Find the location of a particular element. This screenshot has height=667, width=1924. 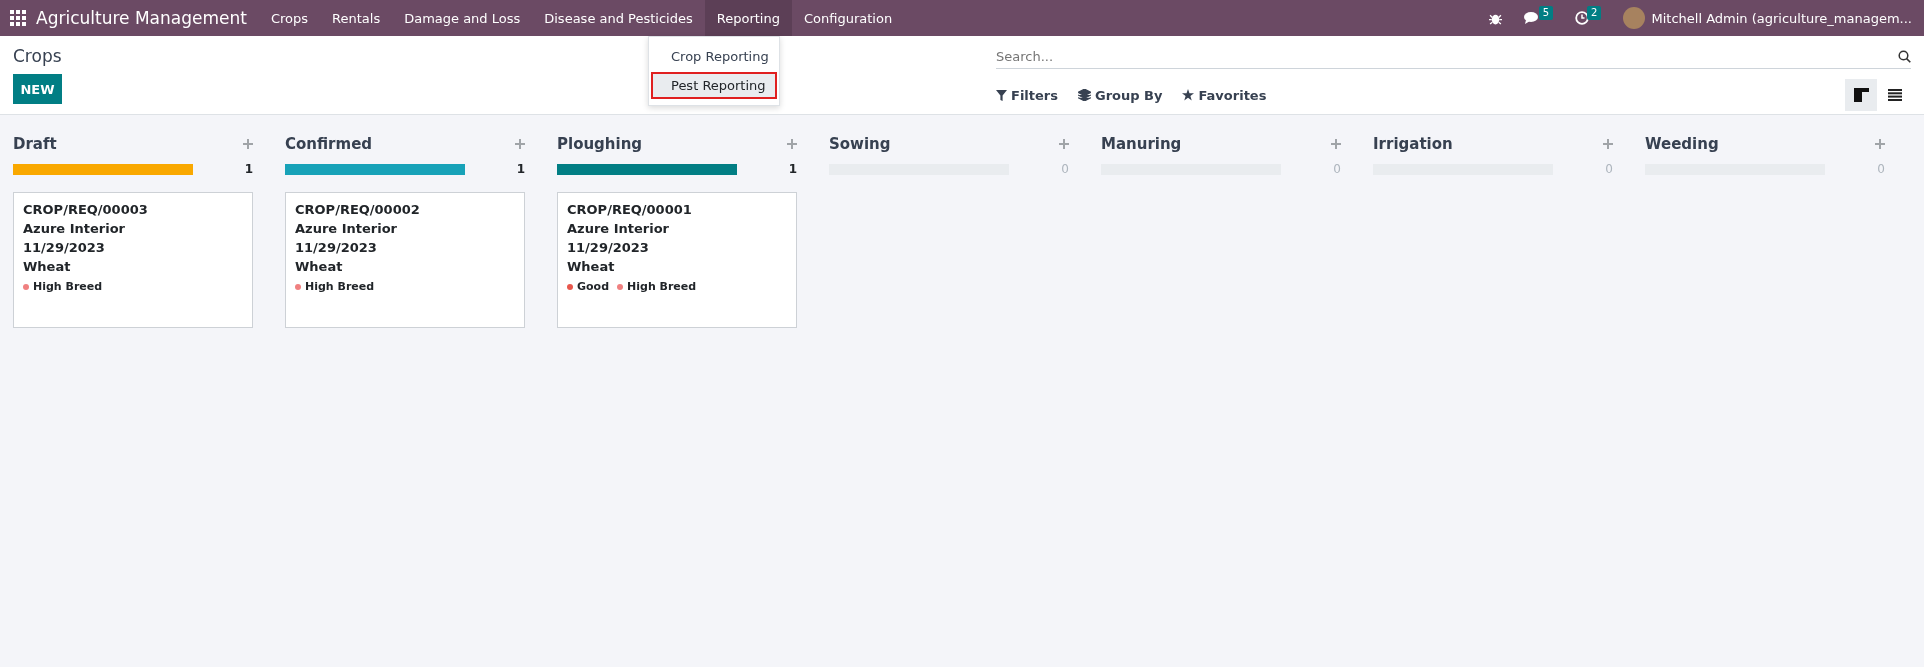

dropdown-item: Crop Reporting is located at coordinates (714, 56).